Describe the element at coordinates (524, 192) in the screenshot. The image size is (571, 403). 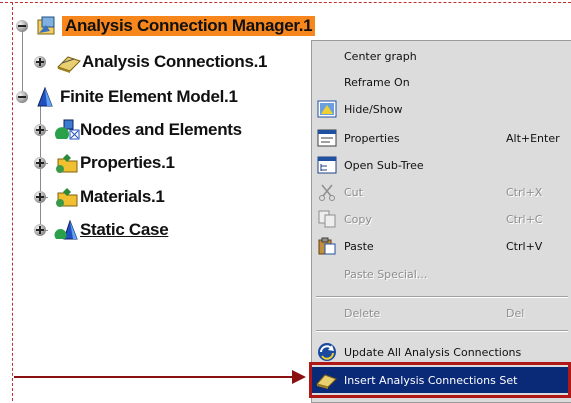
I see `menu-item-shortcut: Ctrl+X` at that location.